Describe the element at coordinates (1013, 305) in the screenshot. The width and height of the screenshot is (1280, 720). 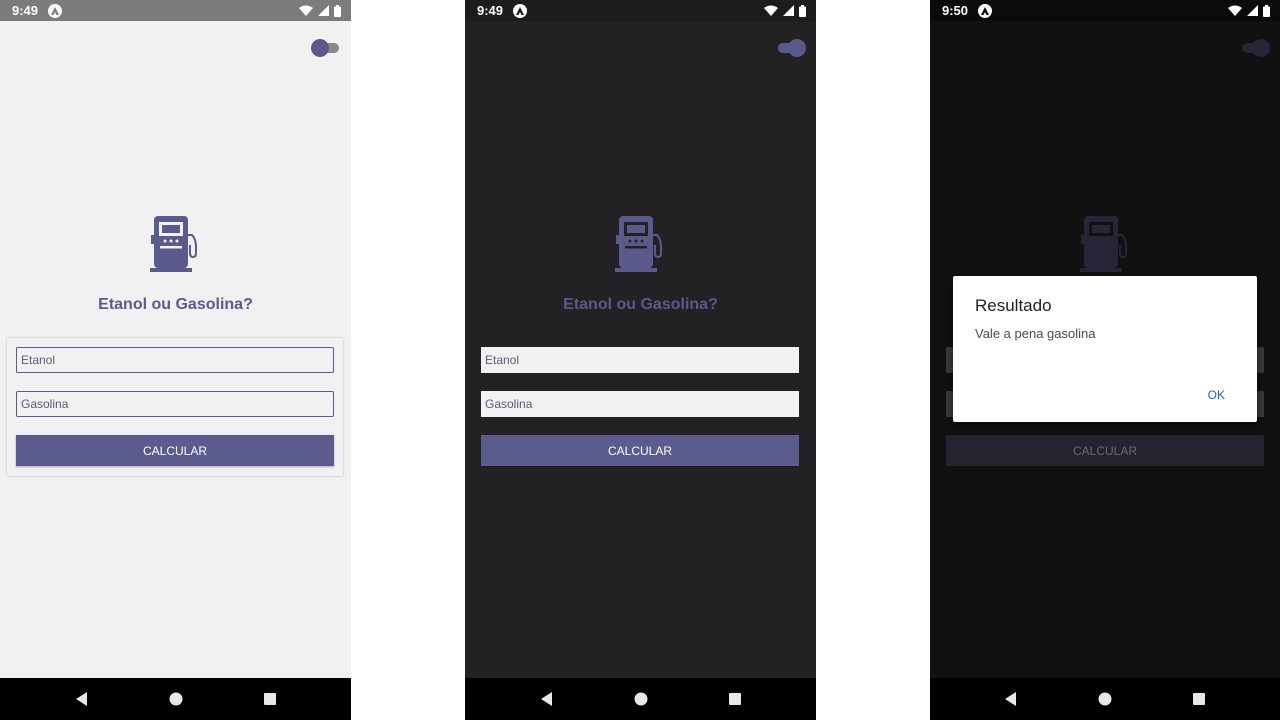
I see `dialog-title: Resultado` at that location.